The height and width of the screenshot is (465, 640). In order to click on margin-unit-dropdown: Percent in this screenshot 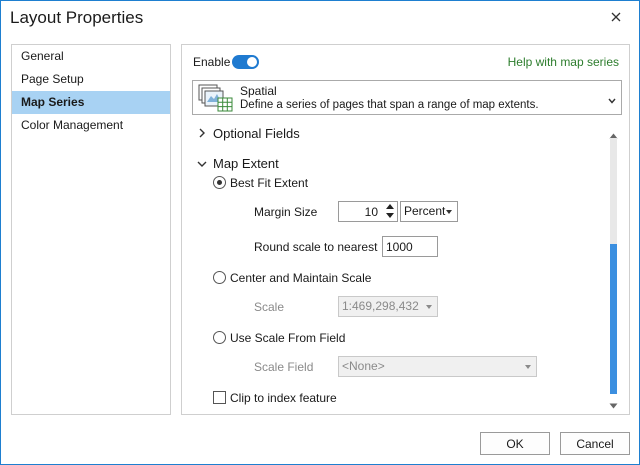, I will do `click(429, 211)`.